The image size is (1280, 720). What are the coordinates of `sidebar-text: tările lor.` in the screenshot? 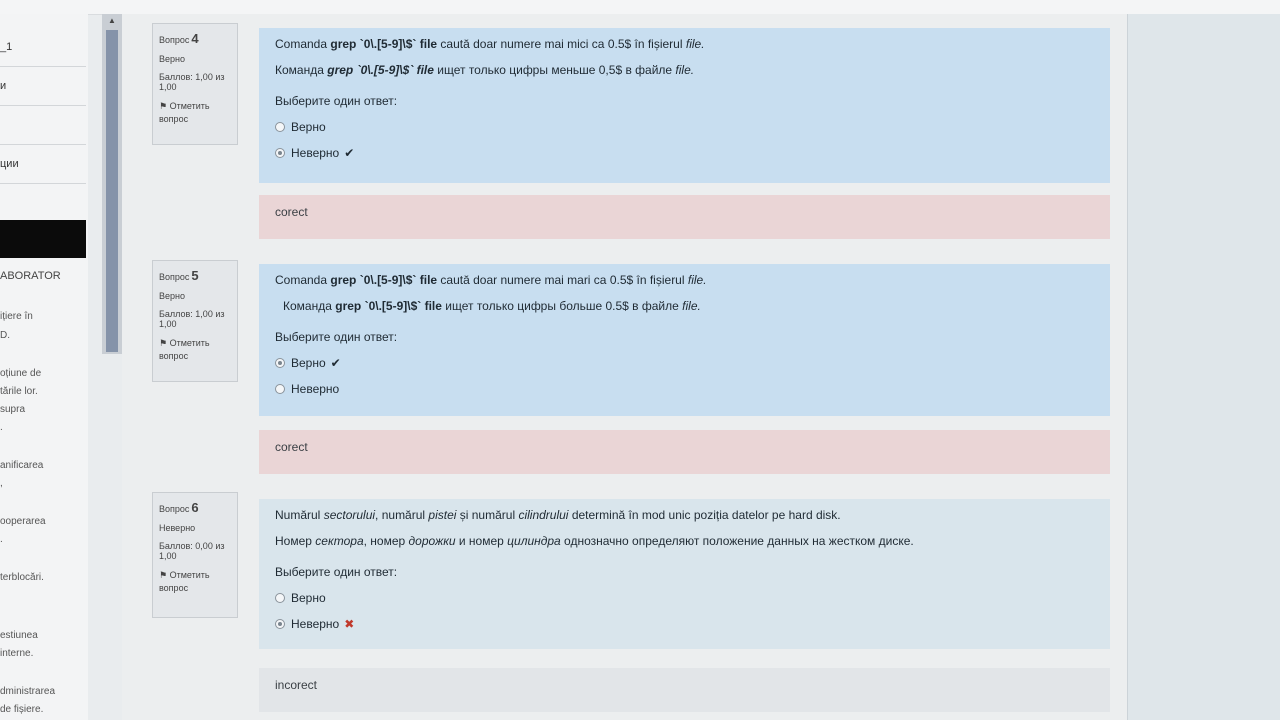 It's located at (19, 391).